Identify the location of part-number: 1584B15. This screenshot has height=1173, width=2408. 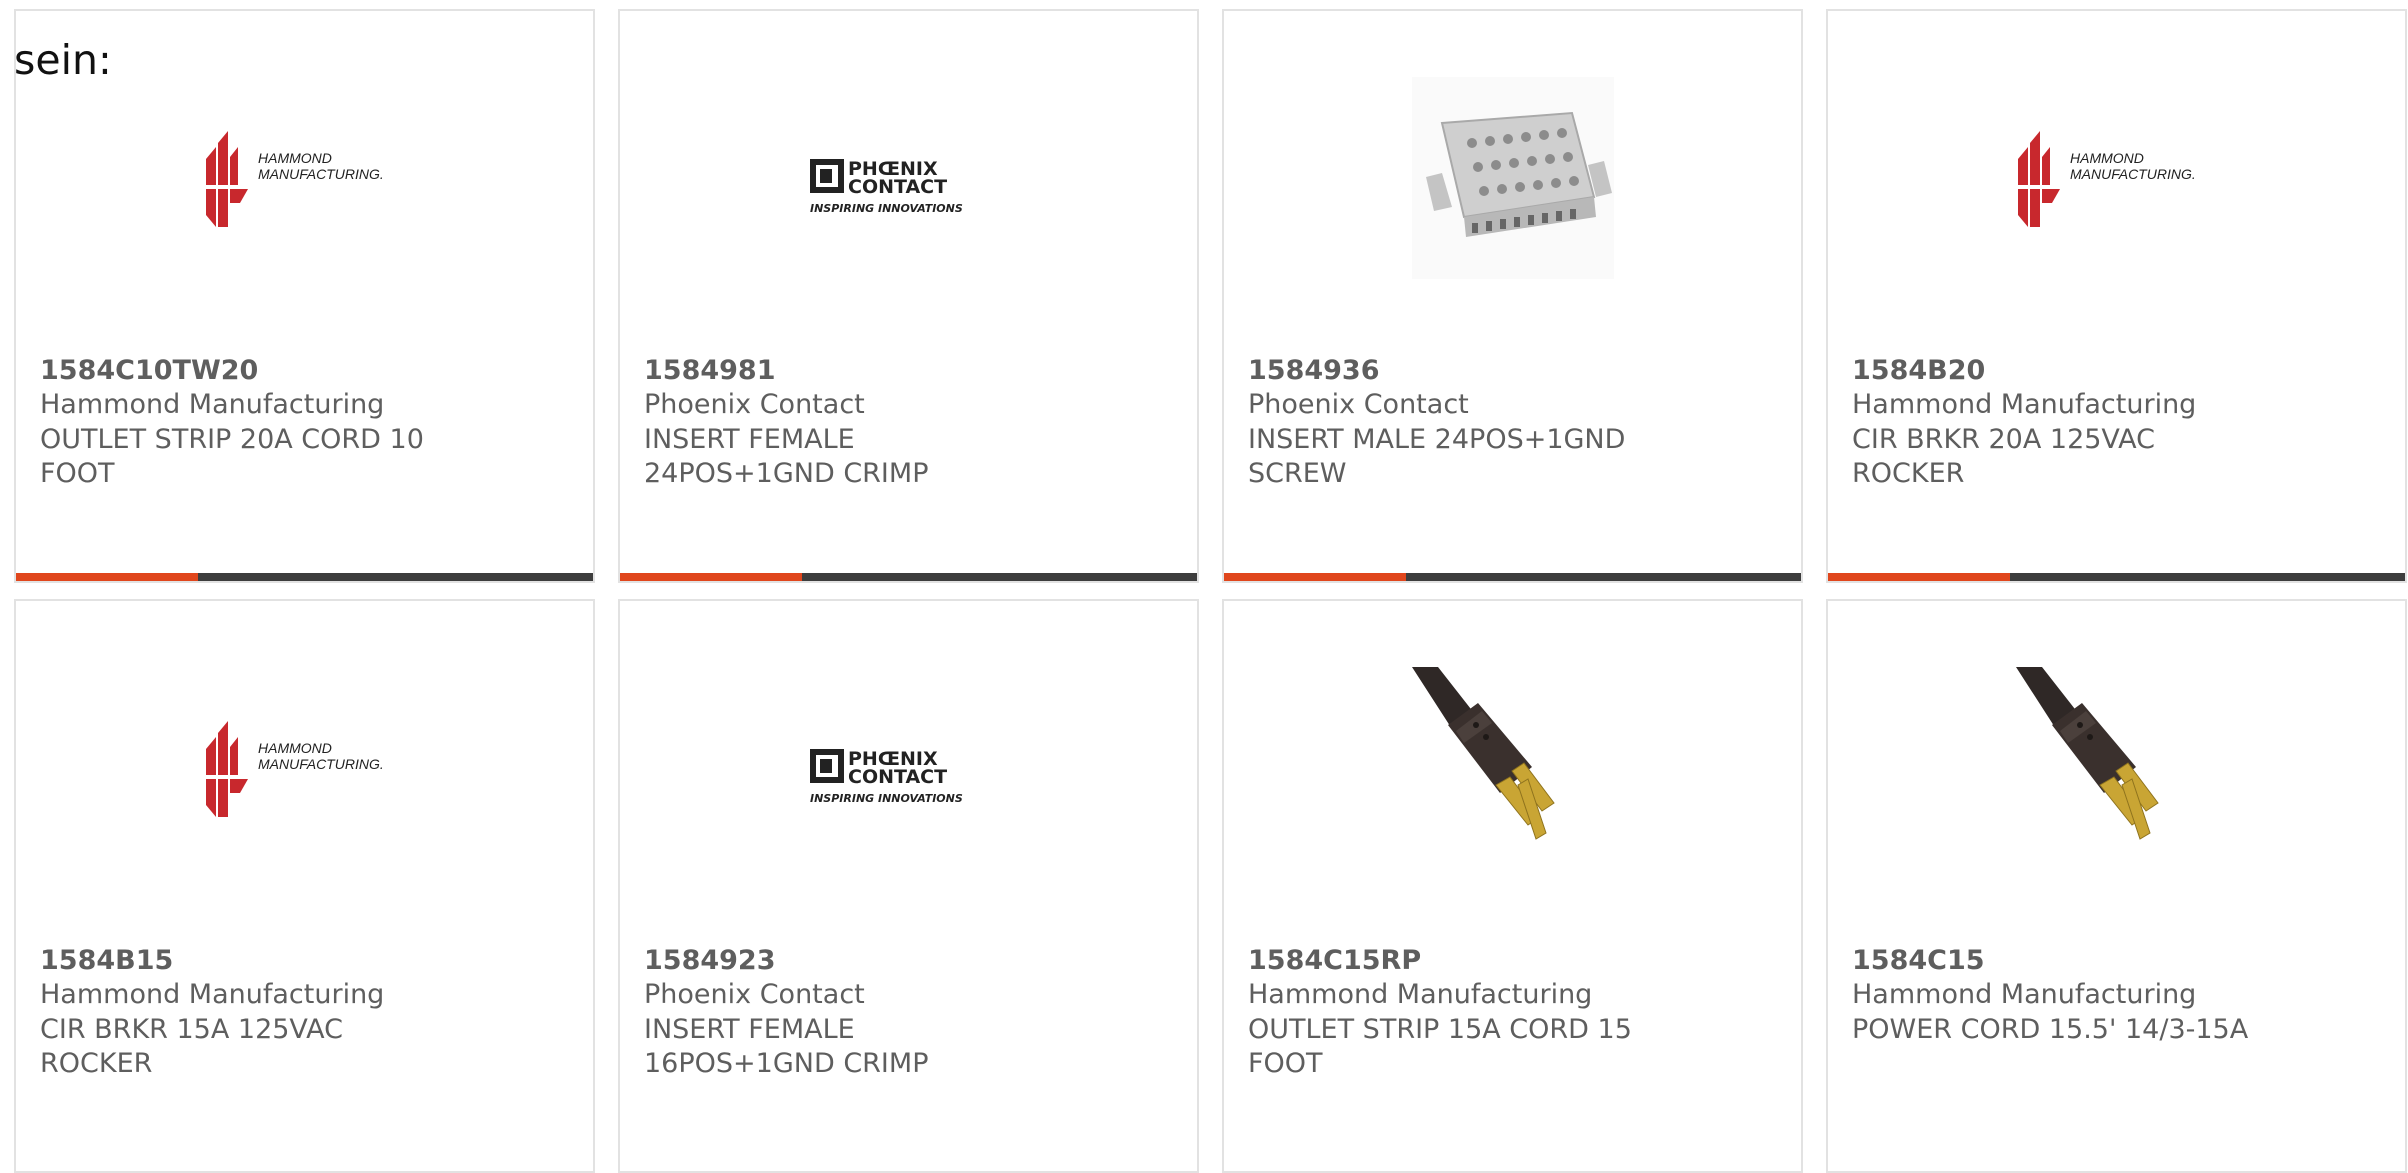
(107, 960).